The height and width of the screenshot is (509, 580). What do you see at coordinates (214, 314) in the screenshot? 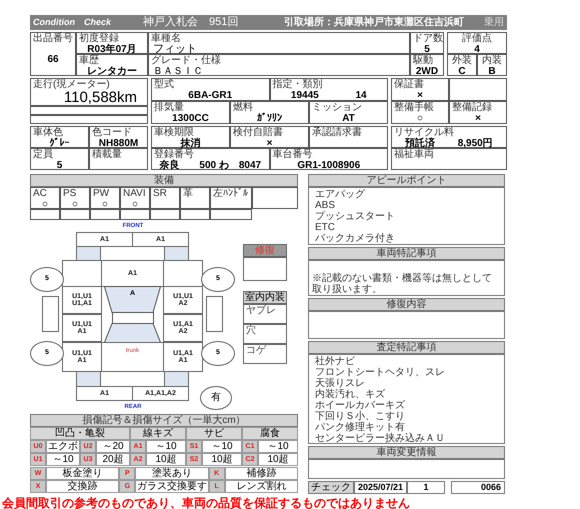
I see `mirror-shape` at bounding box center [214, 314].